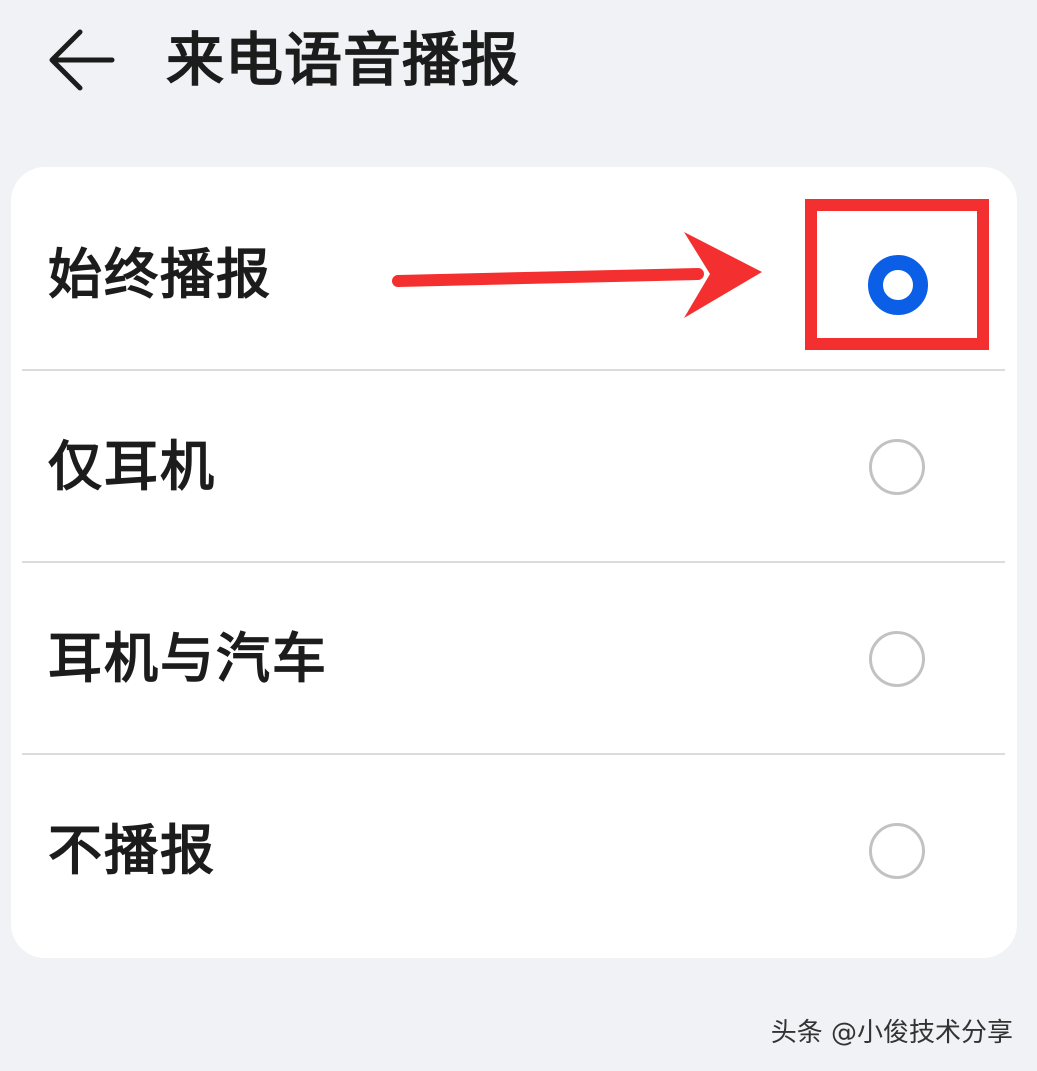 This screenshot has height=1071, width=1037. I want to click on option-label: 仅耳机, so click(132, 466).